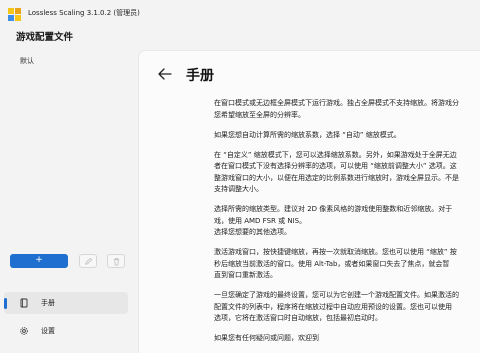 This screenshot has width=480, height=353. Describe the element at coordinates (240, 14) in the screenshot. I see `title-bar: Lossless Scaling 3.1.0.2 (管理员)` at that location.